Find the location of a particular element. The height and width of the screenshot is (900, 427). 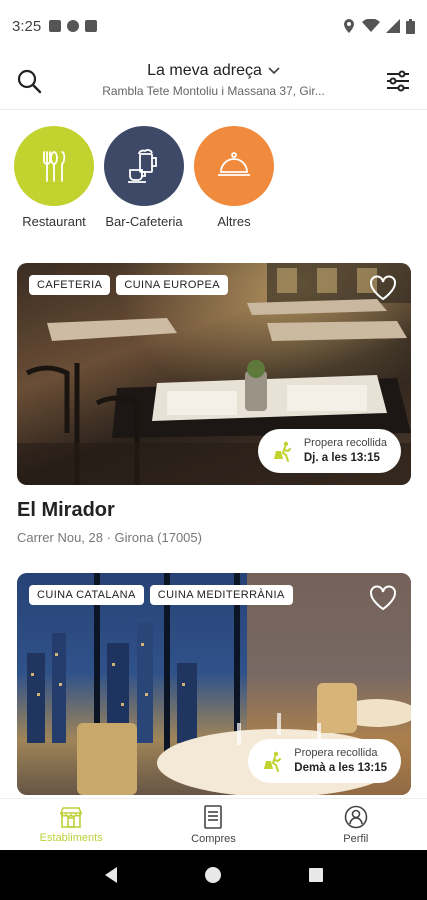

sim-icon is located at coordinates (91, 26).